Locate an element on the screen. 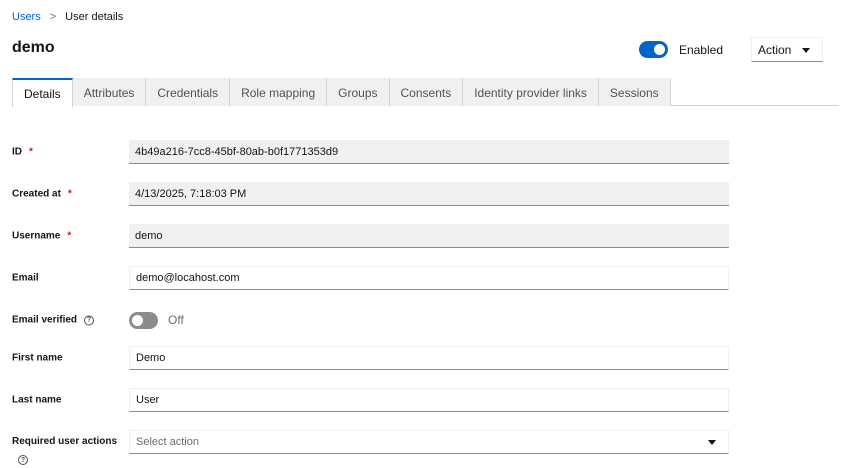 The width and height of the screenshot is (852, 468). last-name-value: User is located at coordinates (148, 400).